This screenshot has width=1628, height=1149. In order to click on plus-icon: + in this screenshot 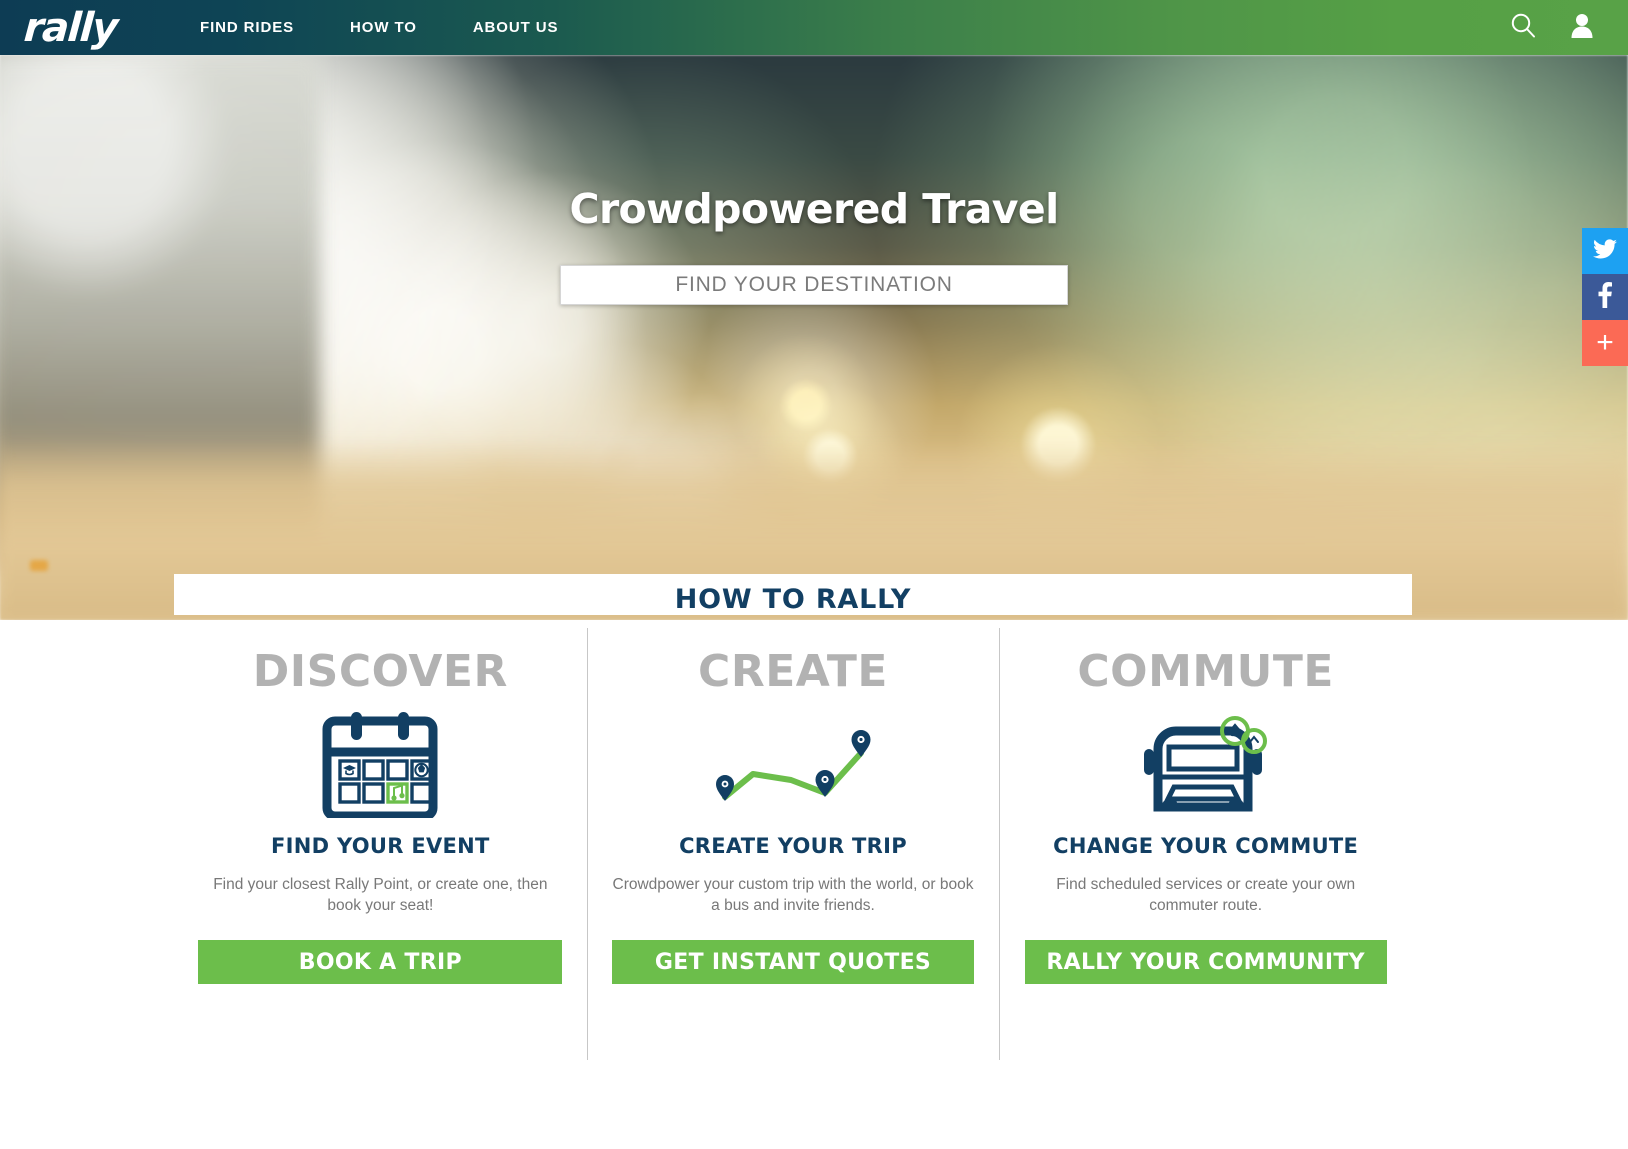, I will do `click(1605, 342)`.